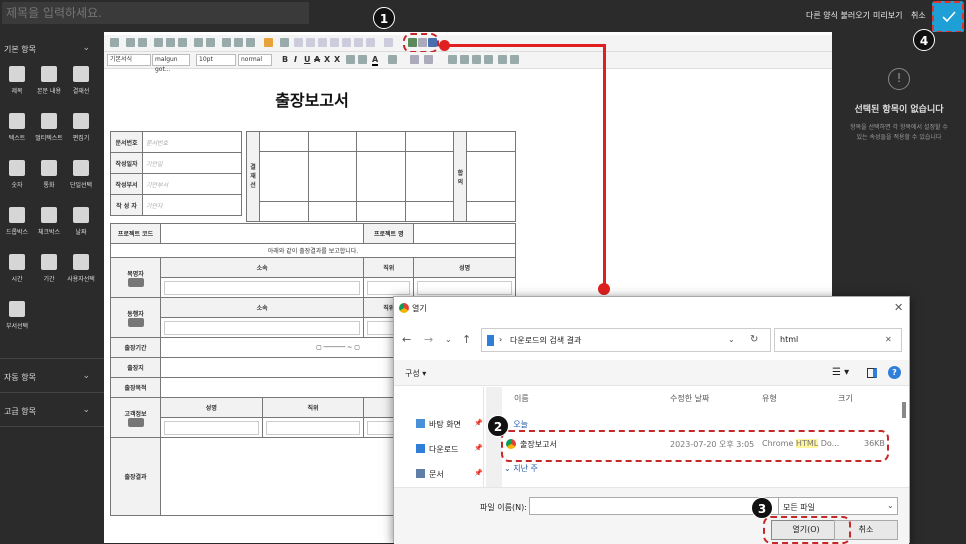 The image size is (966, 544). What do you see at coordinates (840, 372) in the screenshot?
I see `view-menu-icon: ☰ ▾` at bounding box center [840, 372].